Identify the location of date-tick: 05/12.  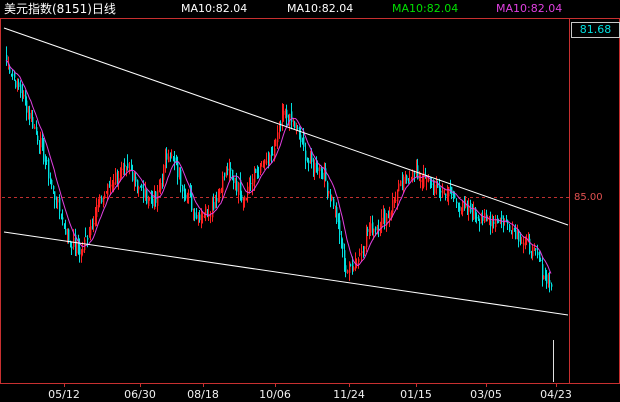
(64, 394).